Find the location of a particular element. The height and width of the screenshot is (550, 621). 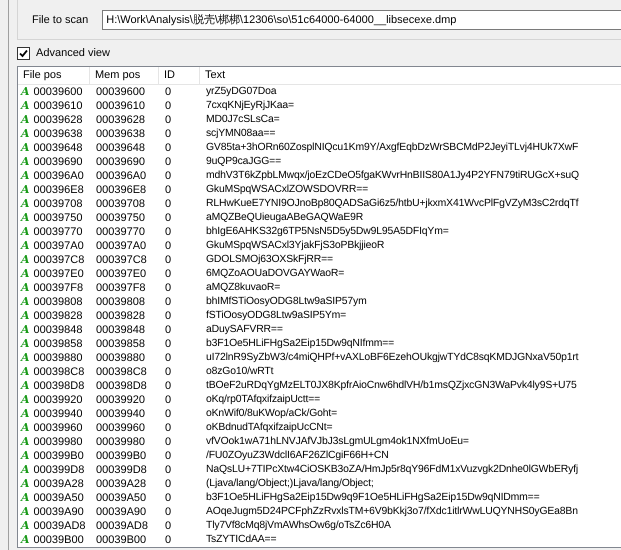

table-cell: uI72lnR9SyZbW3/c4miQHPf+vAXLoBF6EzehOUkgjwTYdC8sqKMDJGNxaV50p1rt is located at coordinates (392, 358).